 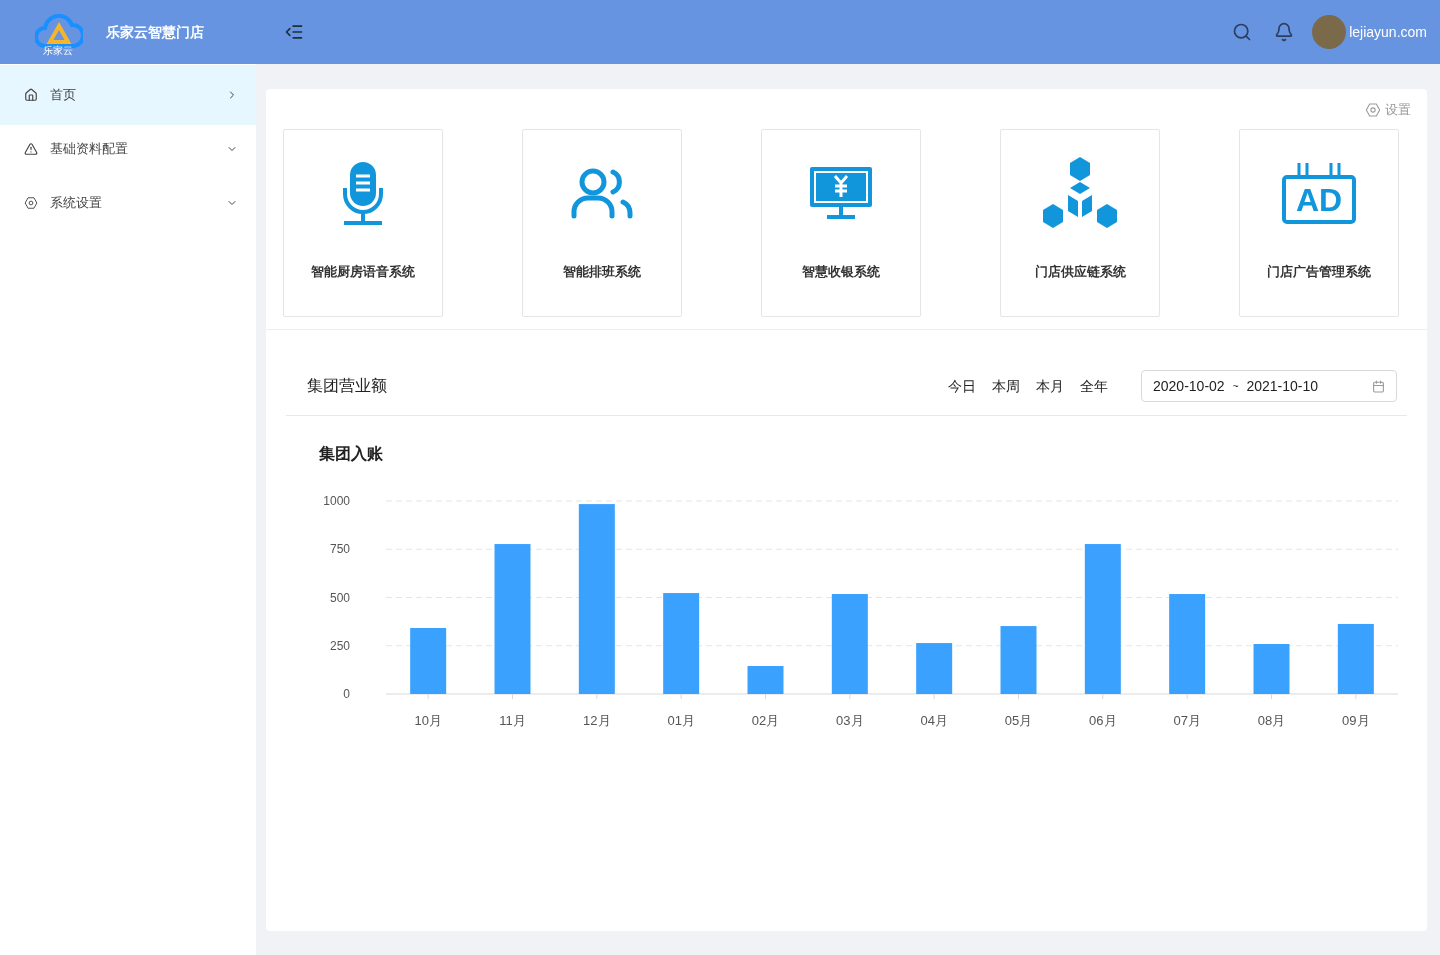 I want to click on y-axis-label: 0, so click(x=346, y=693).